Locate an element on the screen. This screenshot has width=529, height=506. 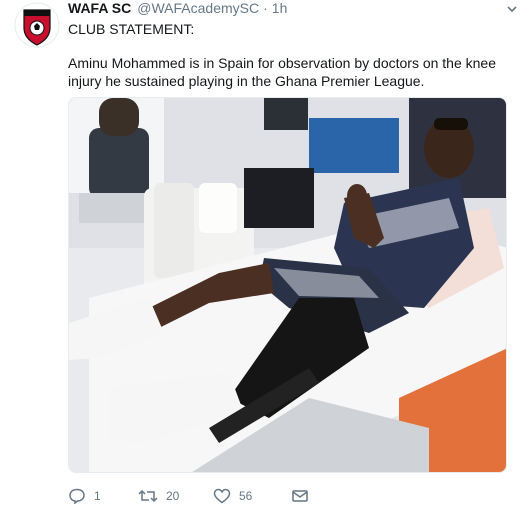
author-handle: @WAFAcademySC is located at coordinates (198, 8).